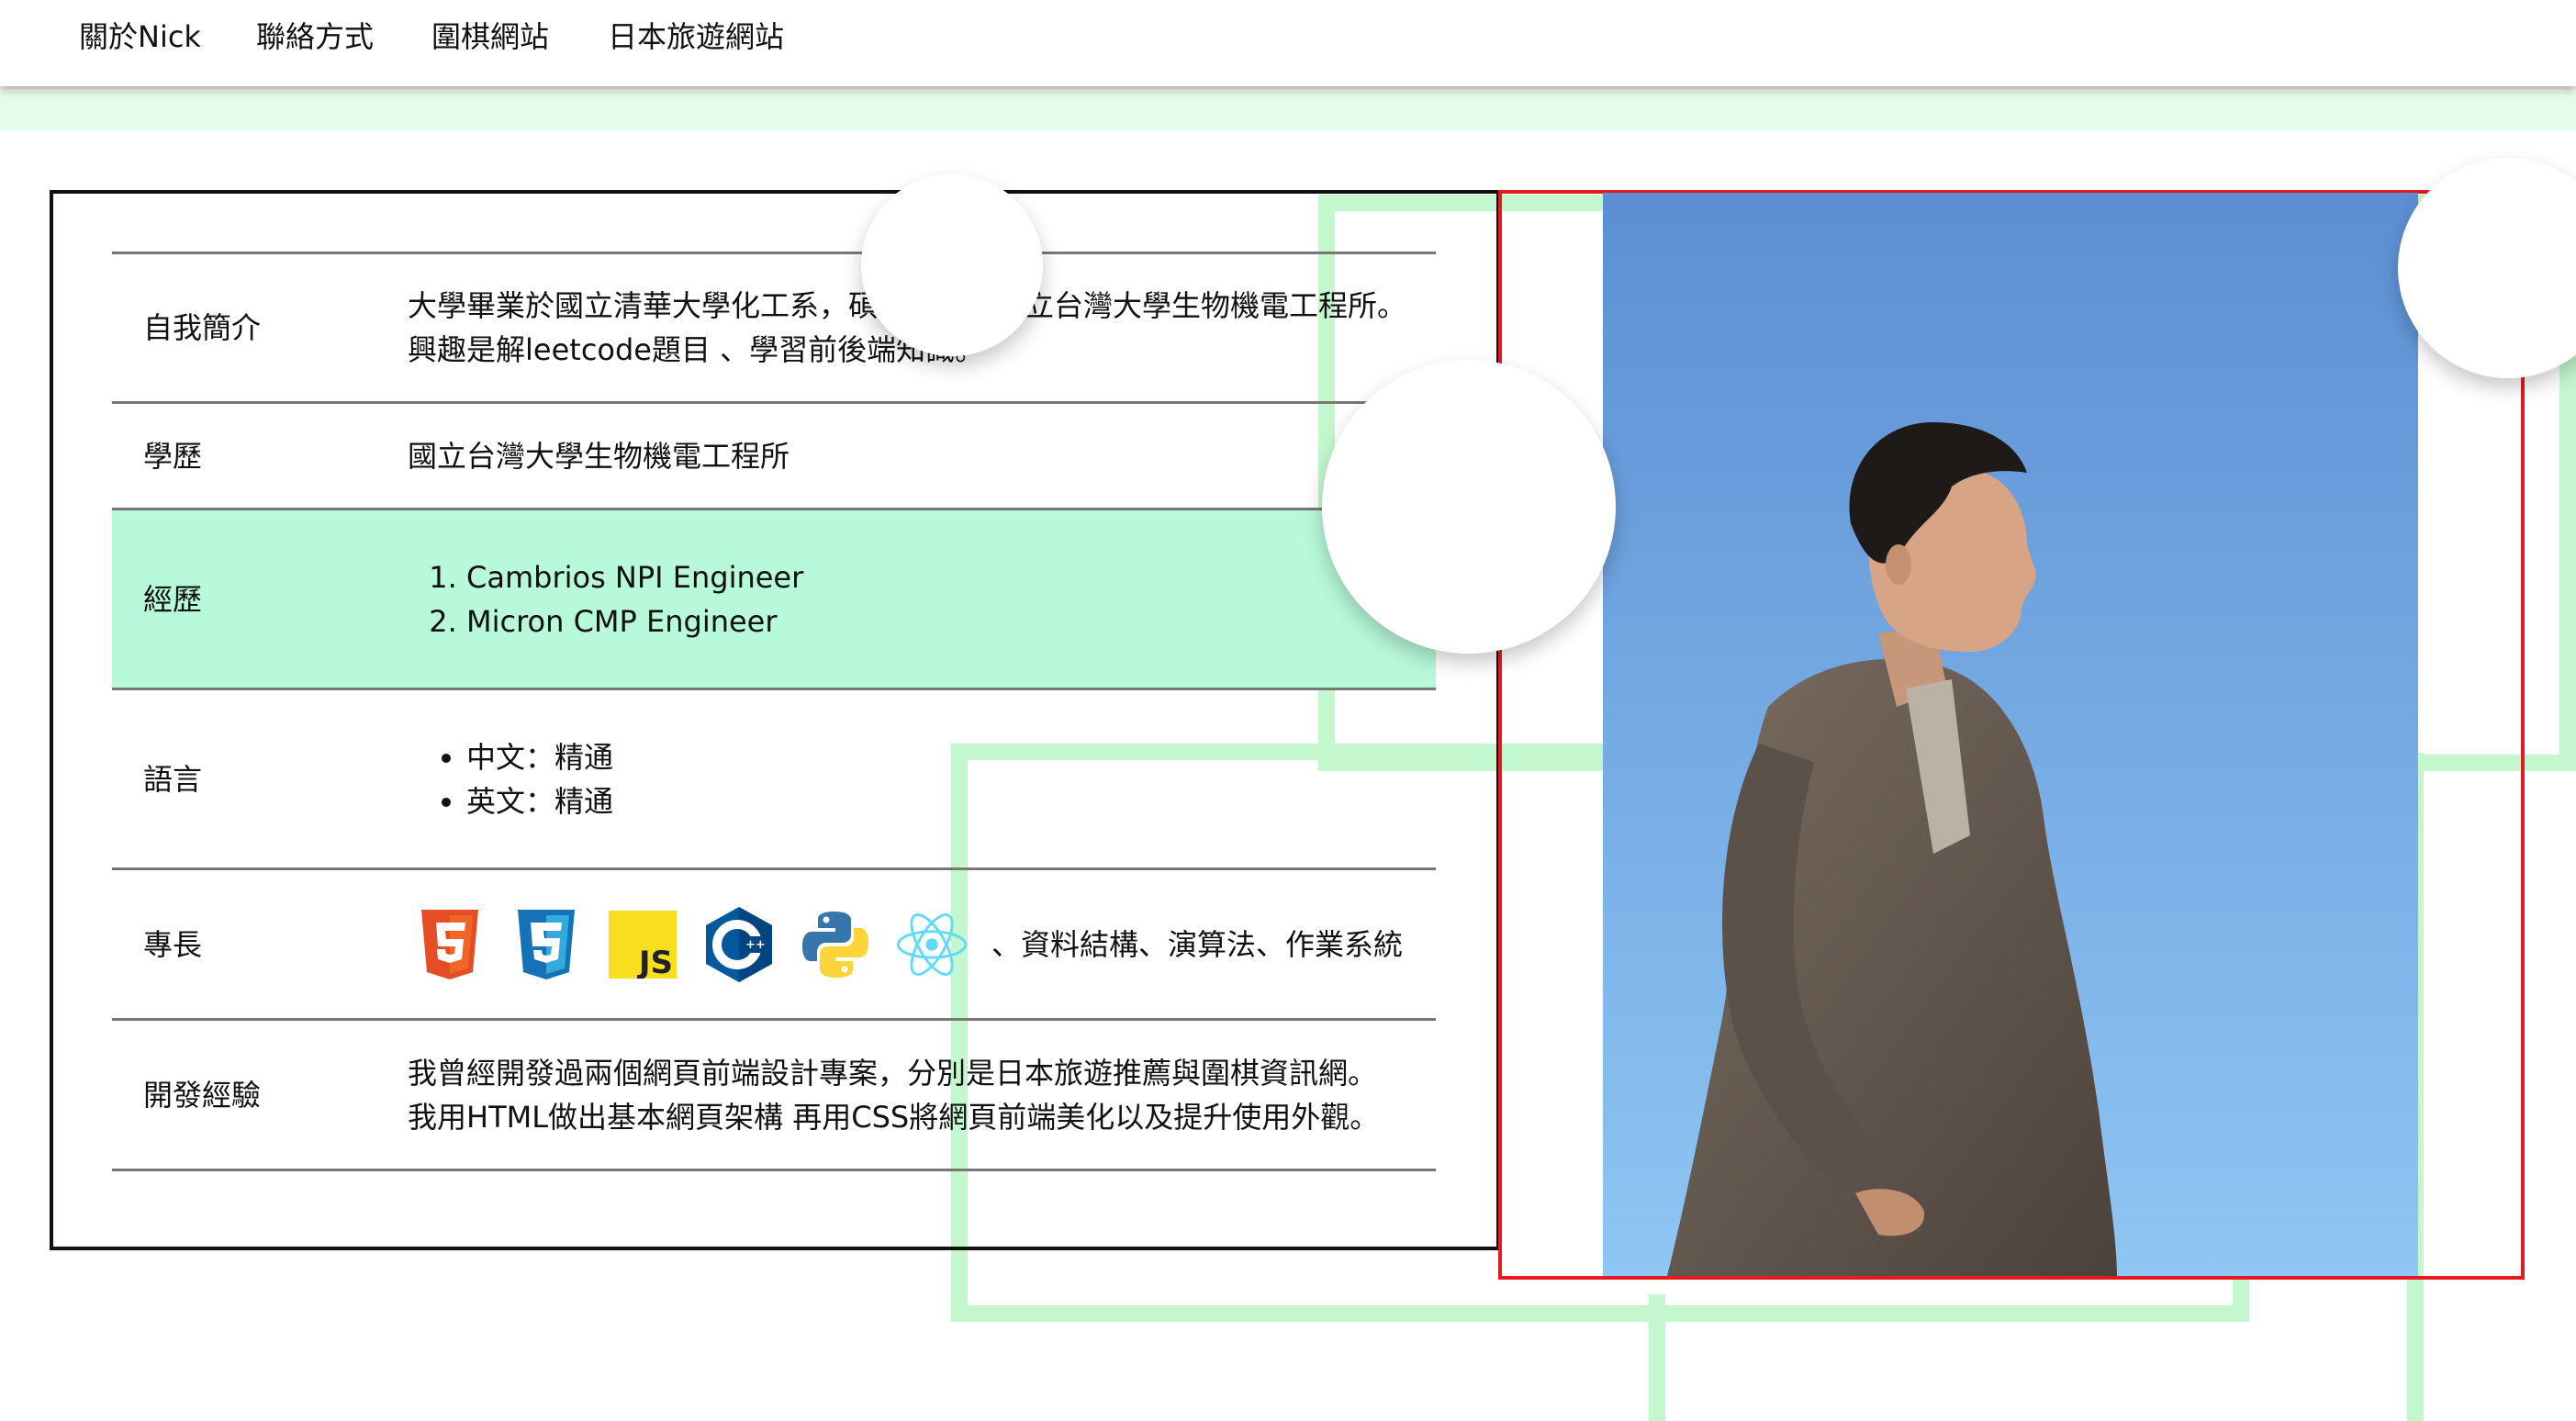 The height and width of the screenshot is (1421, 2576). Describe the element at coordinates (1288, 111) in the screenshot. I see `nav-decor-strip` at that location.